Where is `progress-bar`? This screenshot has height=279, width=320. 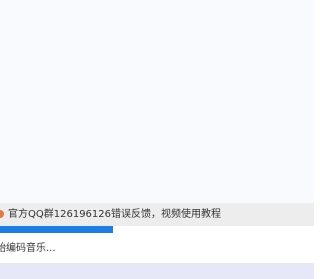
progress-bar is located at coordinates (157, 229).